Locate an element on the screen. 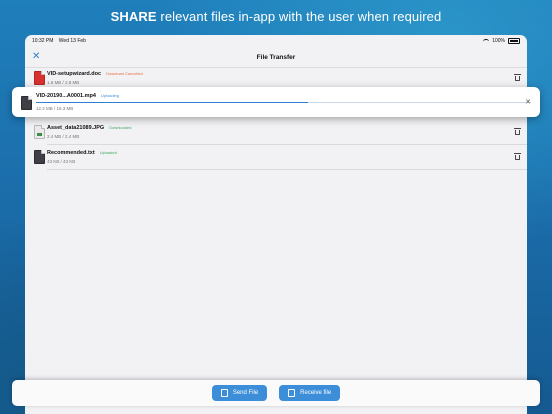  headline-bold: SHARE is located at coordinates (133, 16).